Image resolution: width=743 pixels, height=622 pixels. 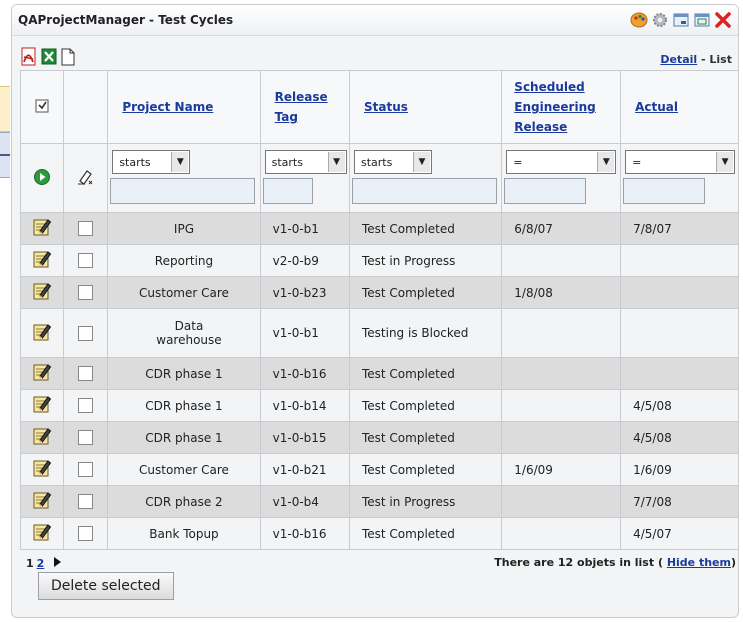 I want to click on status-operator-select: starts ▼, so click(x=392, y=162).